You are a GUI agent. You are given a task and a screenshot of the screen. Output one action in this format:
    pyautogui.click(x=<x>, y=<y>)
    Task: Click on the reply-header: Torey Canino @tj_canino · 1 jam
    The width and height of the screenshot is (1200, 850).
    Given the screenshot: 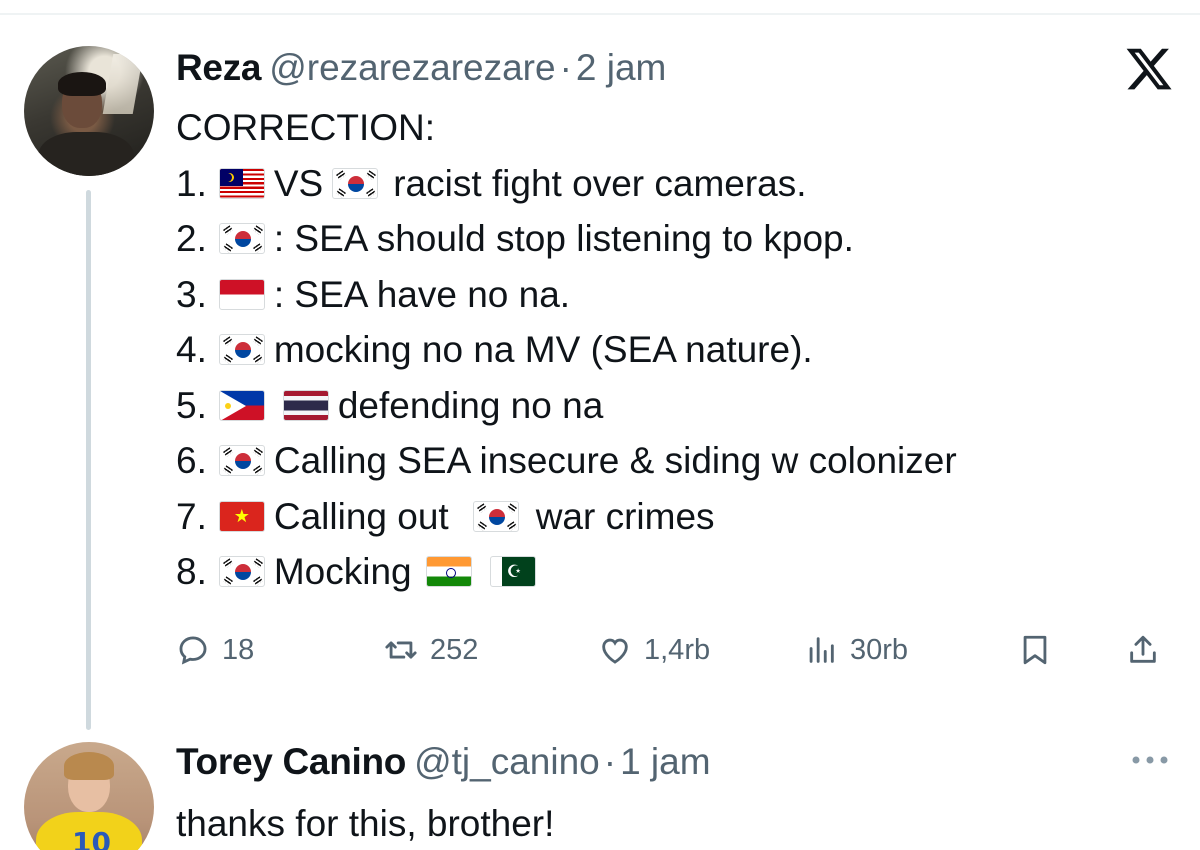 What is the action you would take?
    pyautogui.click(x=443, y=762)
    